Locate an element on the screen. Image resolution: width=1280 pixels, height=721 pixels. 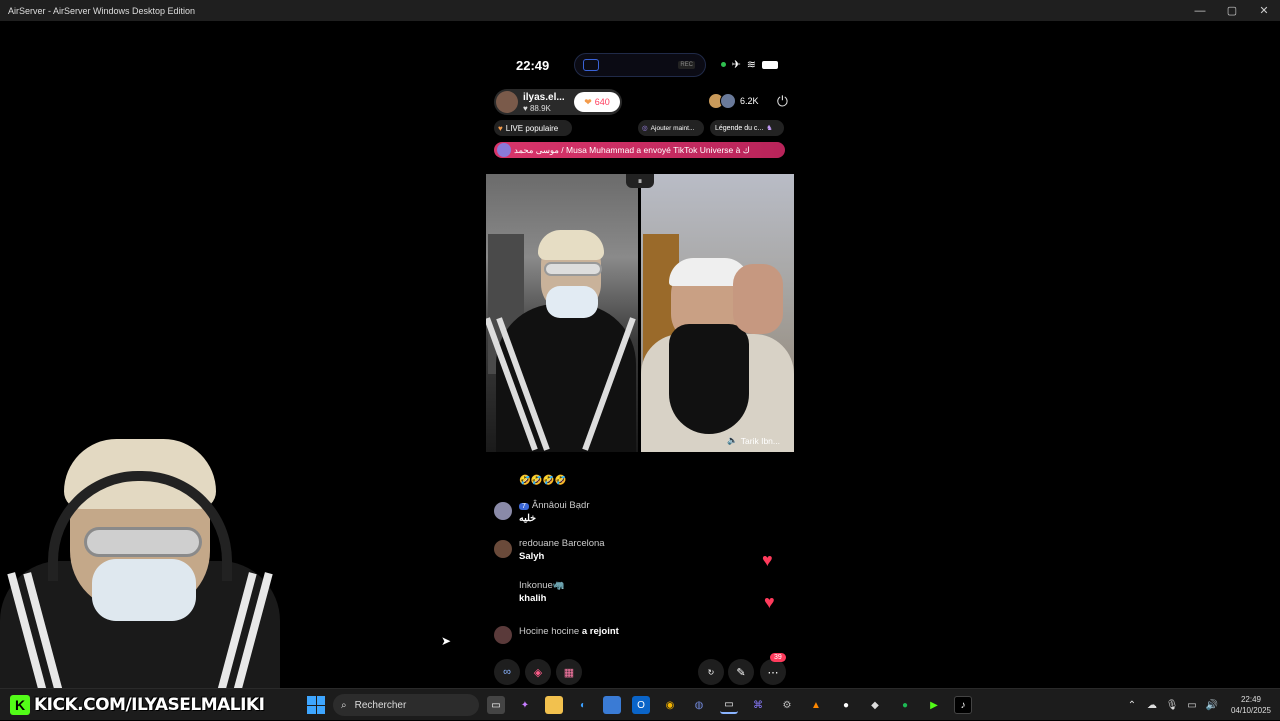
live-popular-badge: ♥ LIVE populaire is located at coordinates (533, 128).